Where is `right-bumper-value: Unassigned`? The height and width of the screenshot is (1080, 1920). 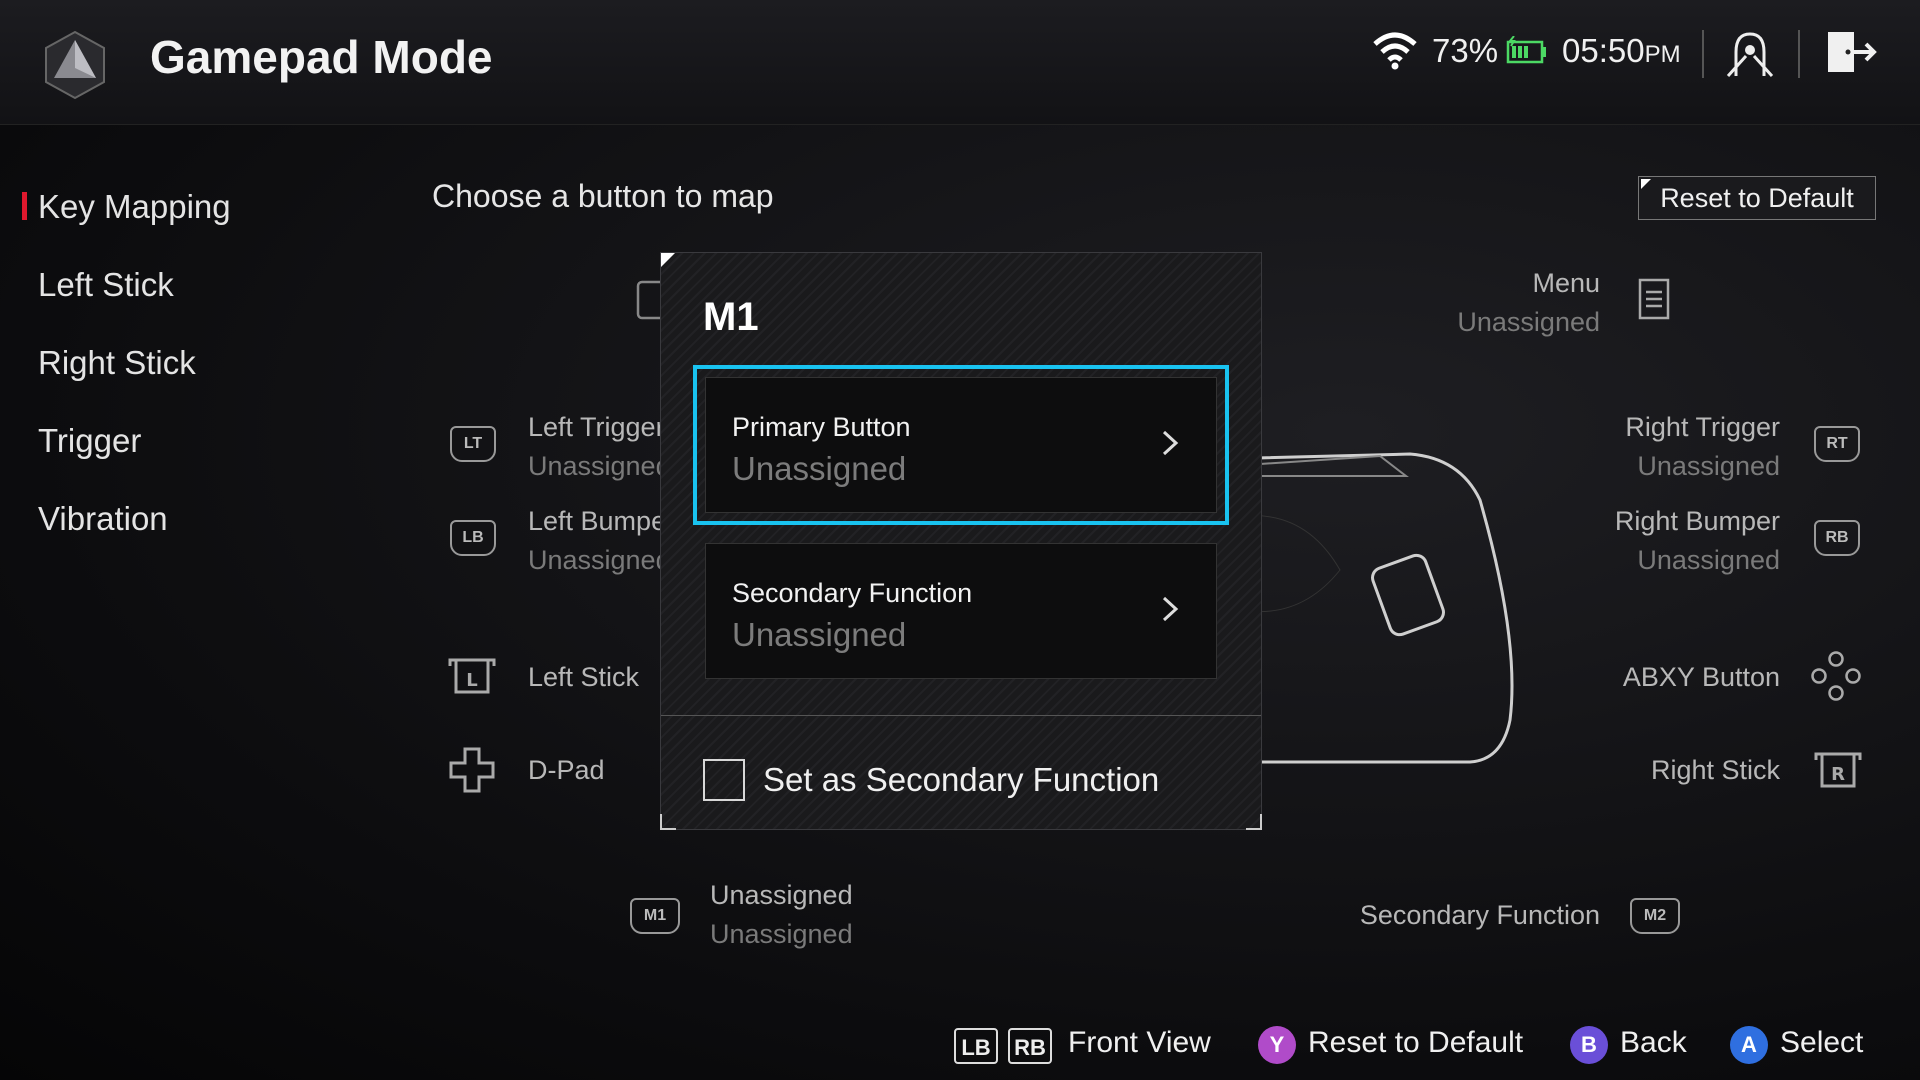 right-bumper-value: Unassigned is located at coordinates (1708, 560).